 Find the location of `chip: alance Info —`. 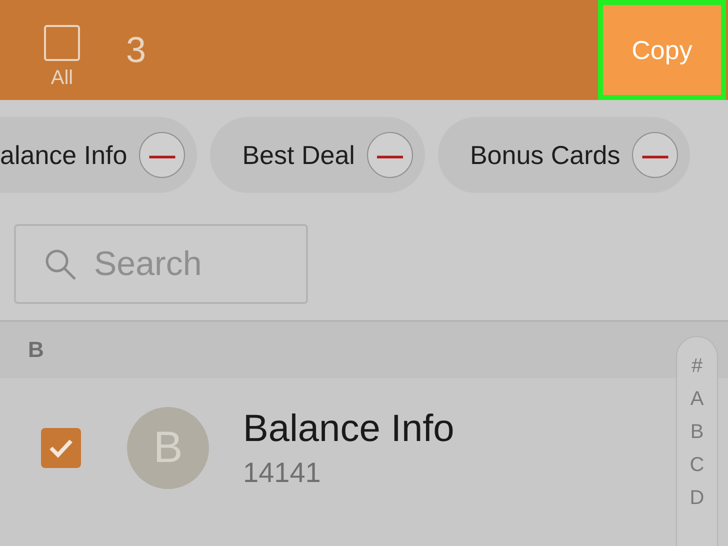

chip: alance Info — is located at coordinates (99, 155).